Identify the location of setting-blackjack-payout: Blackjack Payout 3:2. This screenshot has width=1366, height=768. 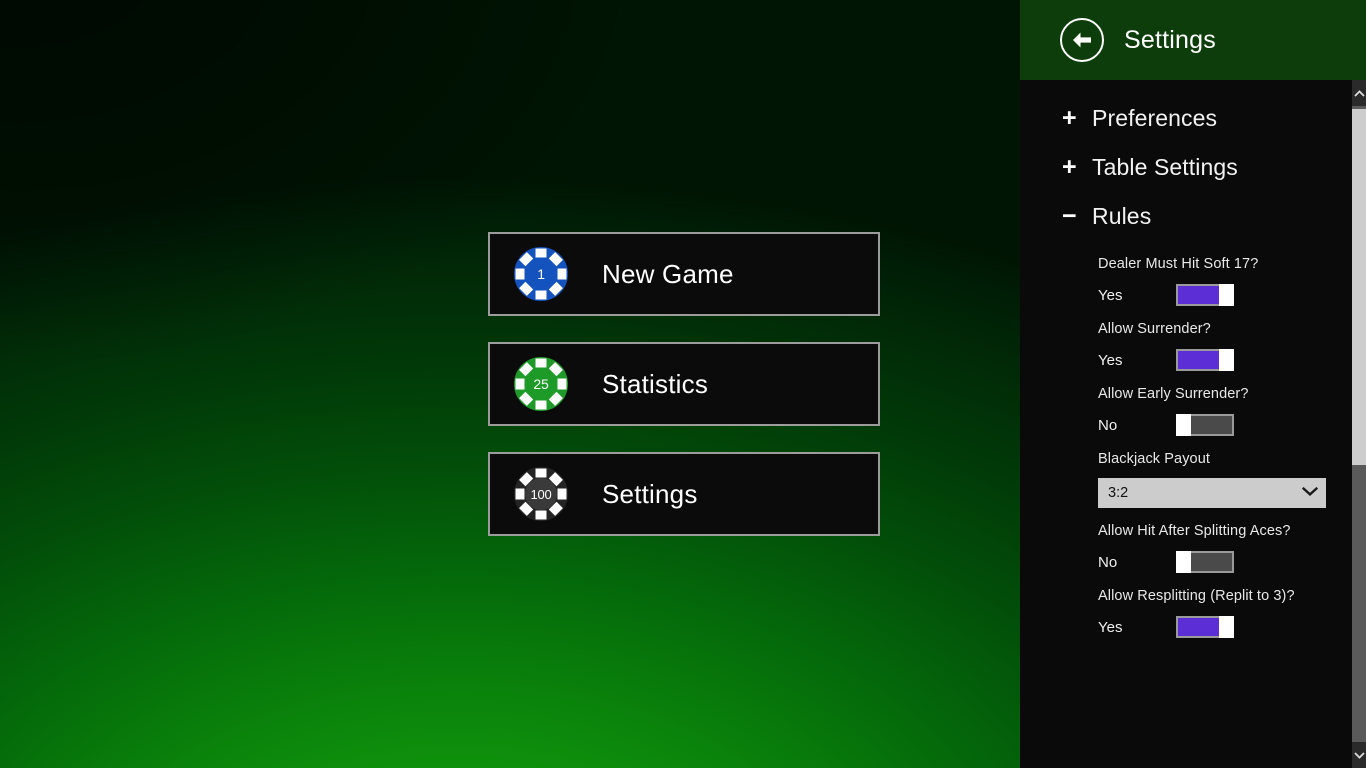
(1186, 479).